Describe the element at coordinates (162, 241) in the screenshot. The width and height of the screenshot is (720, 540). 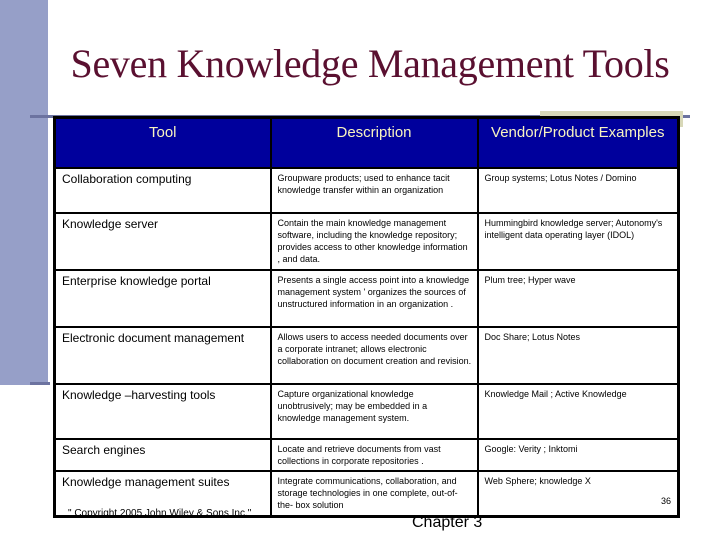
I see `tool-cell: Knowledge server` at that location.